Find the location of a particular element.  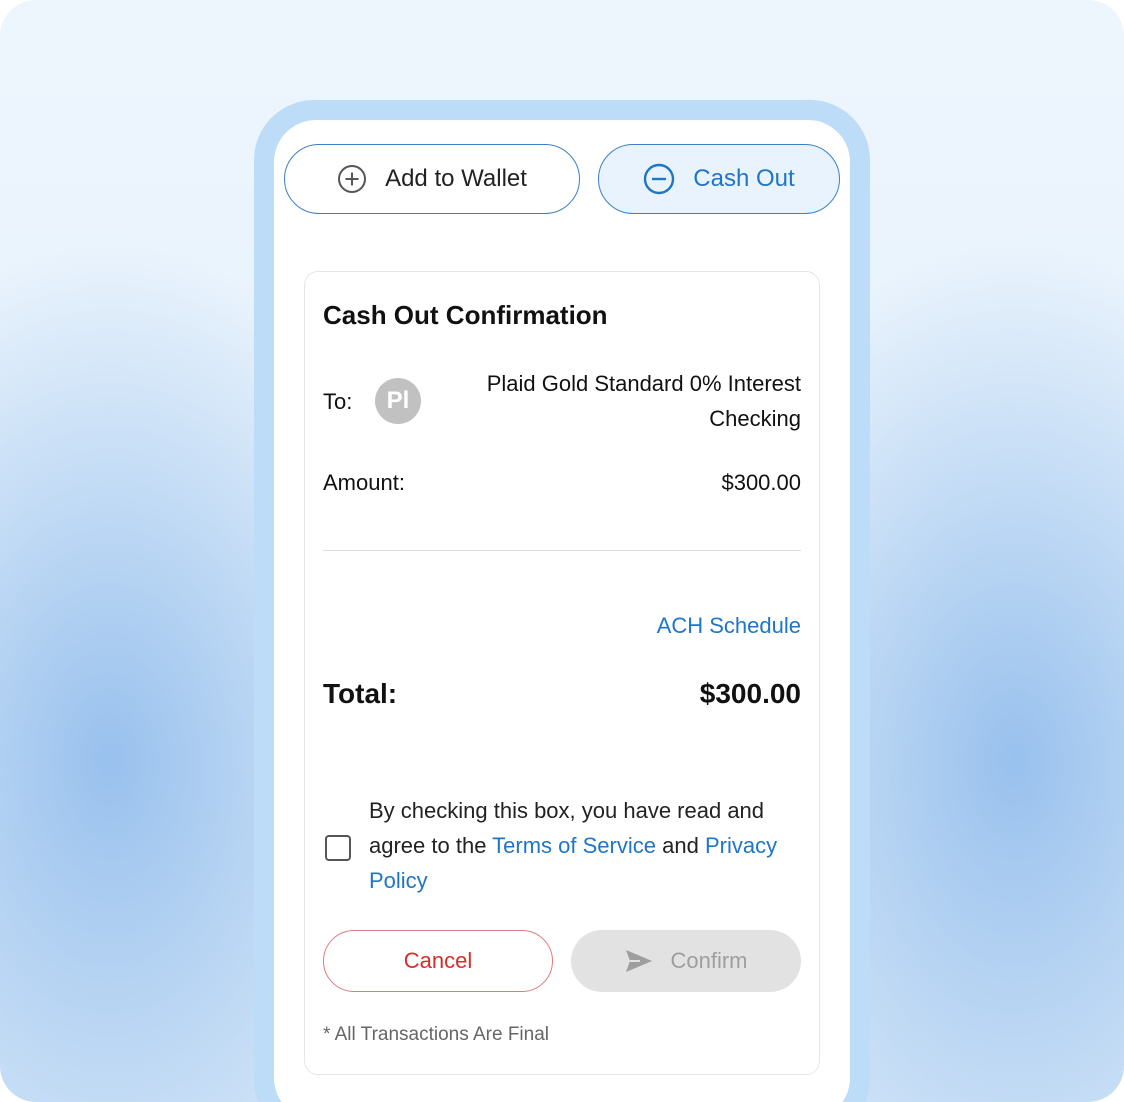

minus-circle-icon is located at coordinates (659, 179).